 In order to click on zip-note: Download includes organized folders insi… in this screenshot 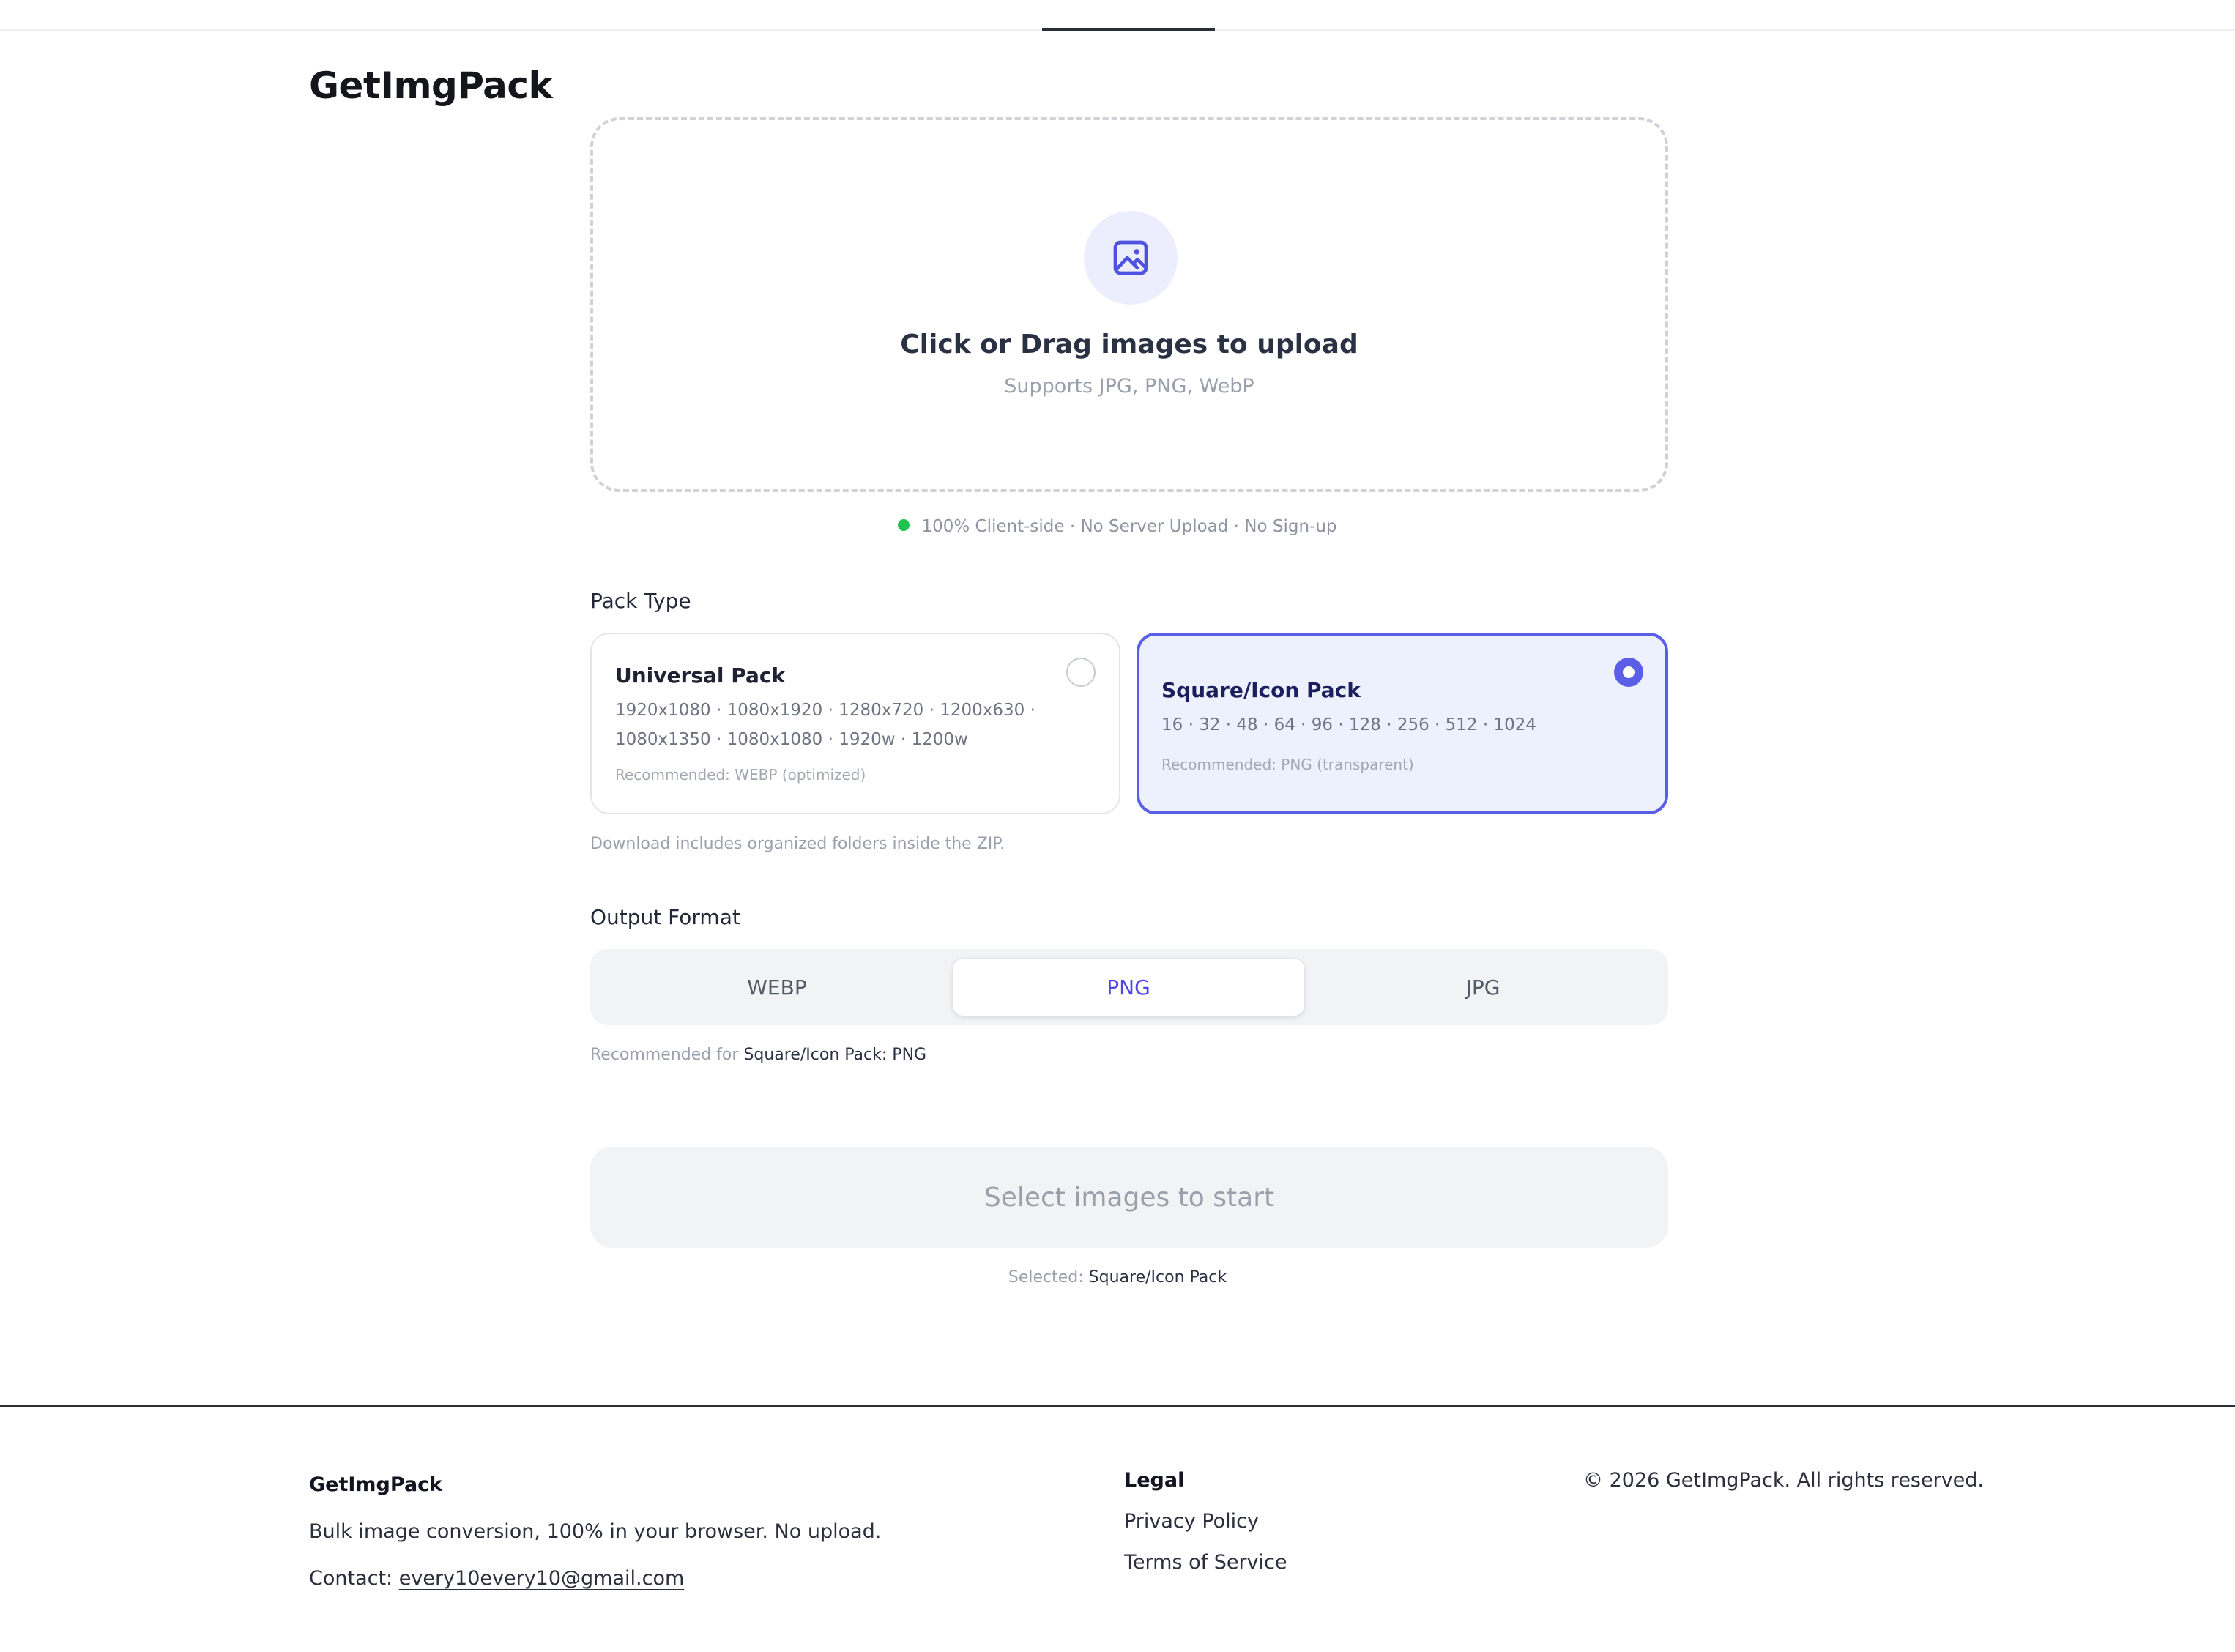, I will do `click(797, 844)`.